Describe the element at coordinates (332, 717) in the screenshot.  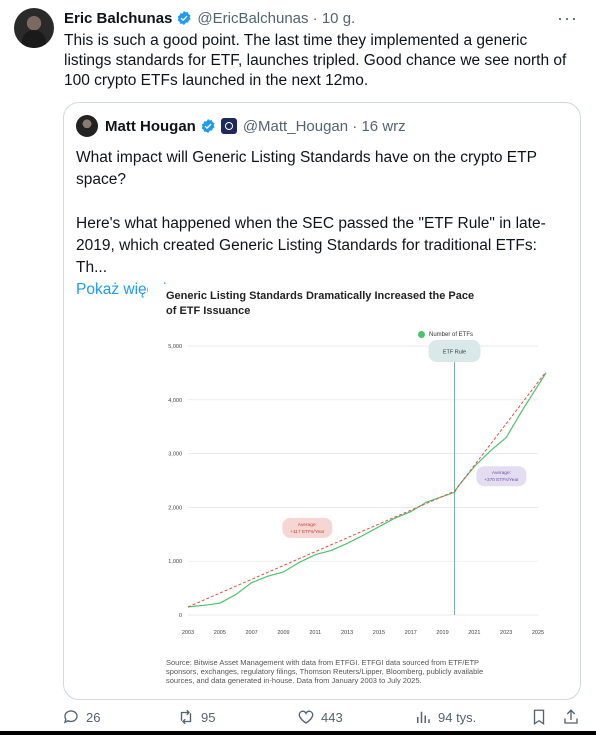
I see `like-count: 443` at that location.